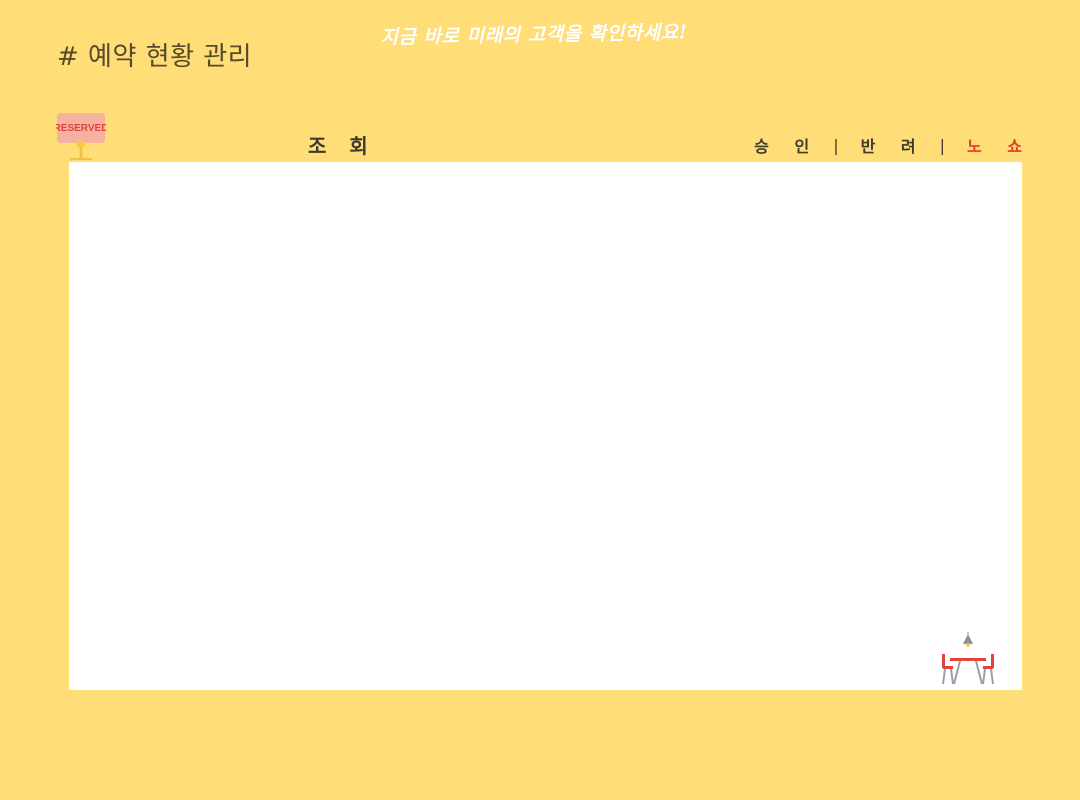 This screenshot has height=800, width=1080. What do you see at coordinates (786, 145) in the screenshot?
I see `tab-approve: 승 인` at bounding box center [786, 145].